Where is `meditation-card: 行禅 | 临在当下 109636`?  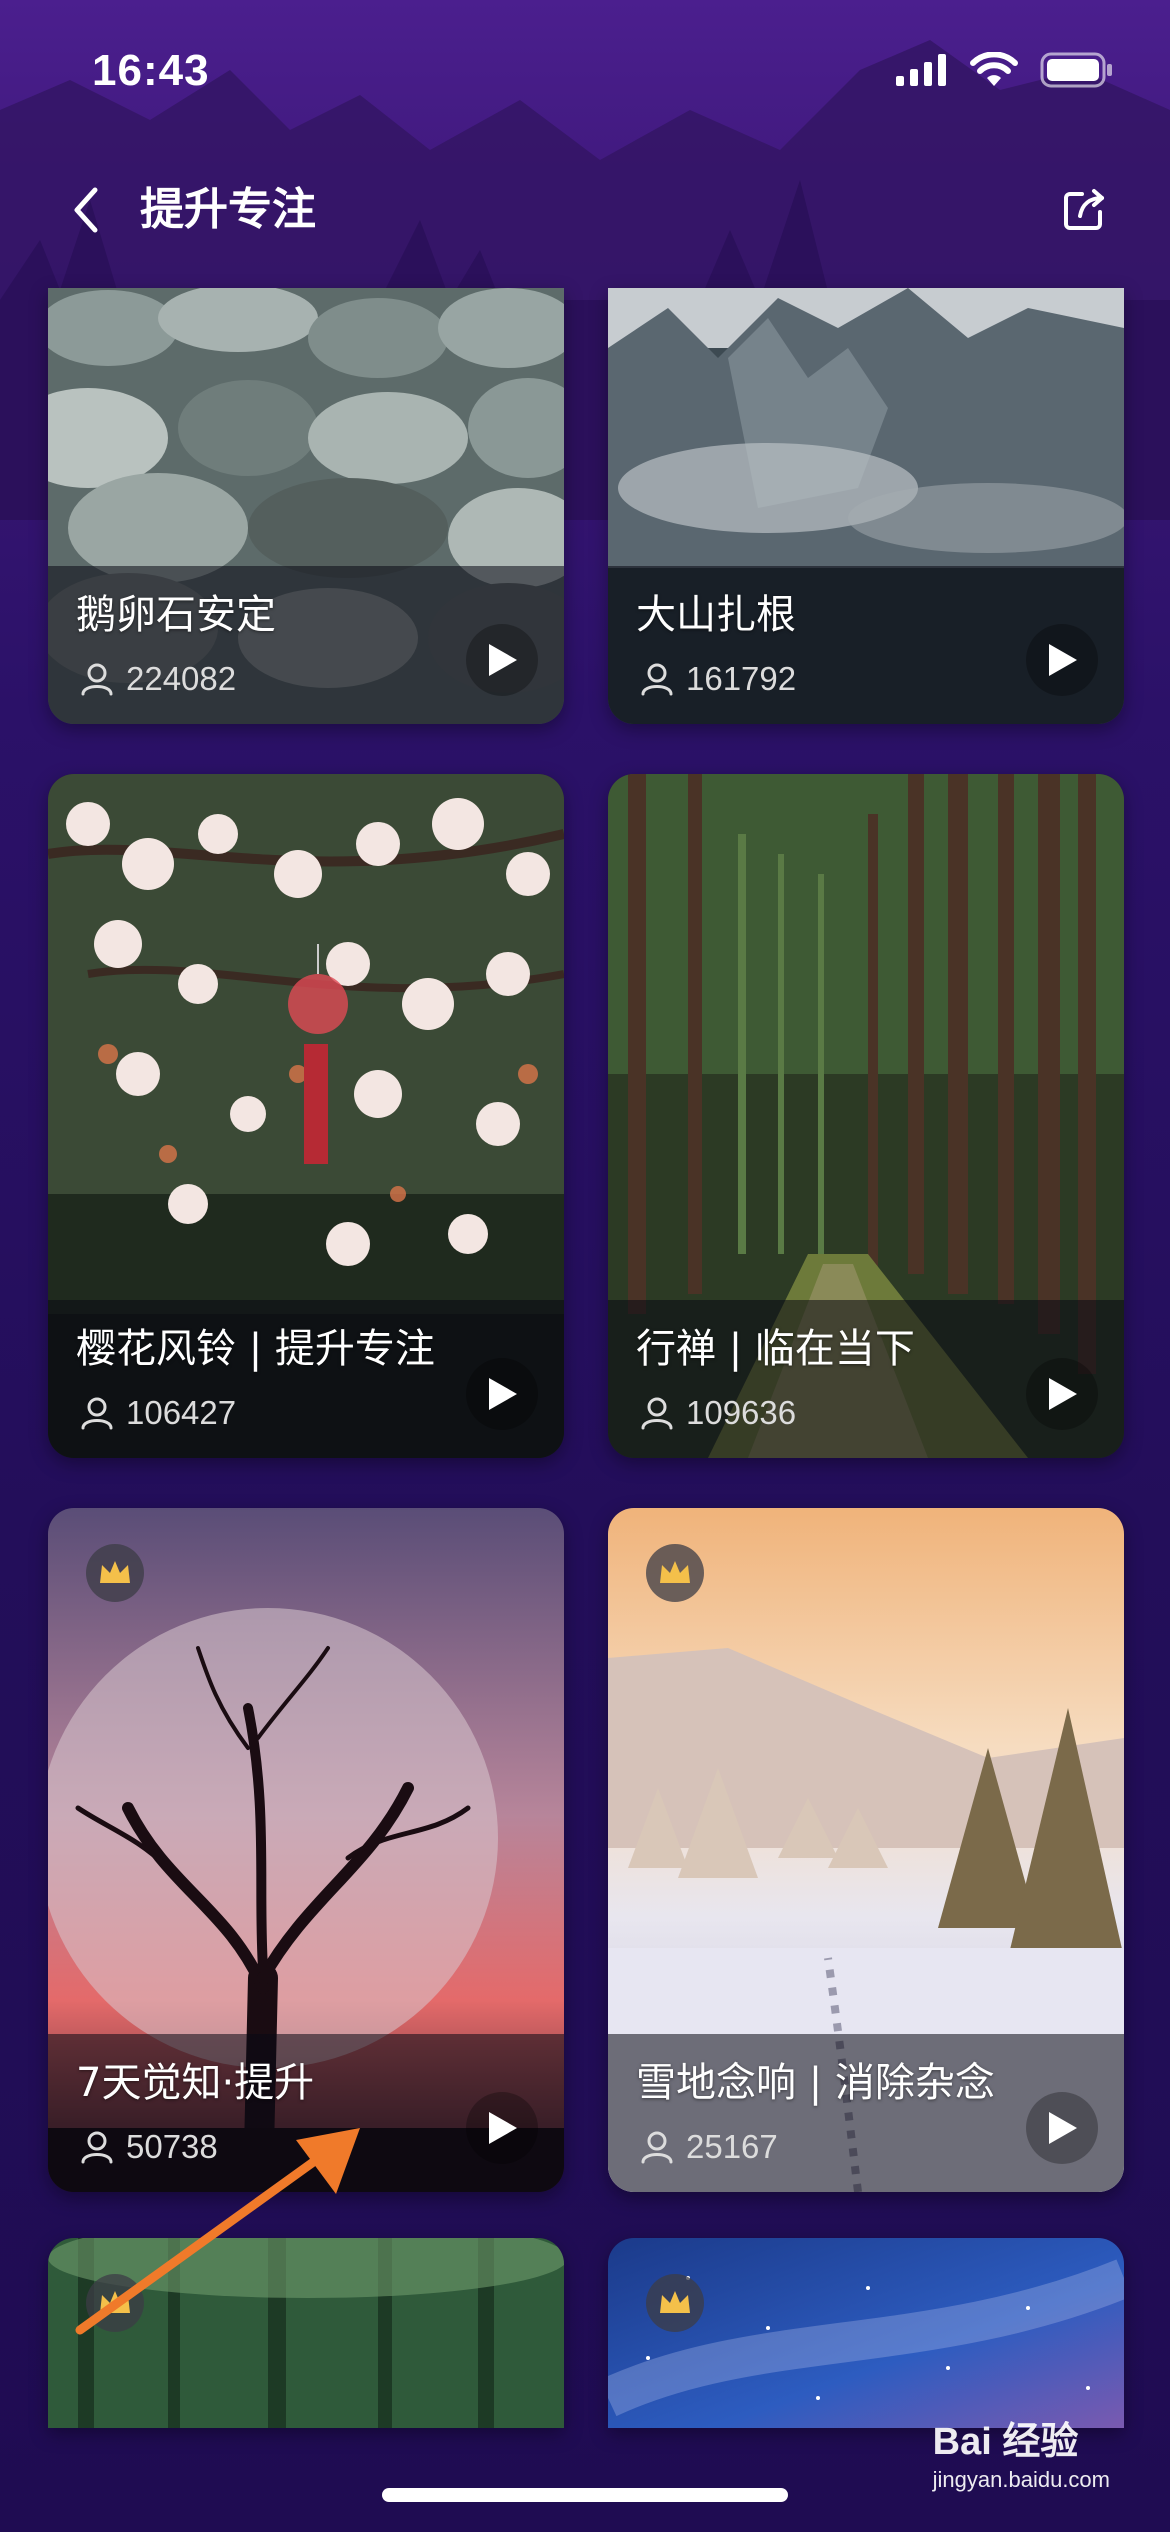 meditation-card: 行禅 | 临在当下 109636 is located at coordinates (866, 1116).